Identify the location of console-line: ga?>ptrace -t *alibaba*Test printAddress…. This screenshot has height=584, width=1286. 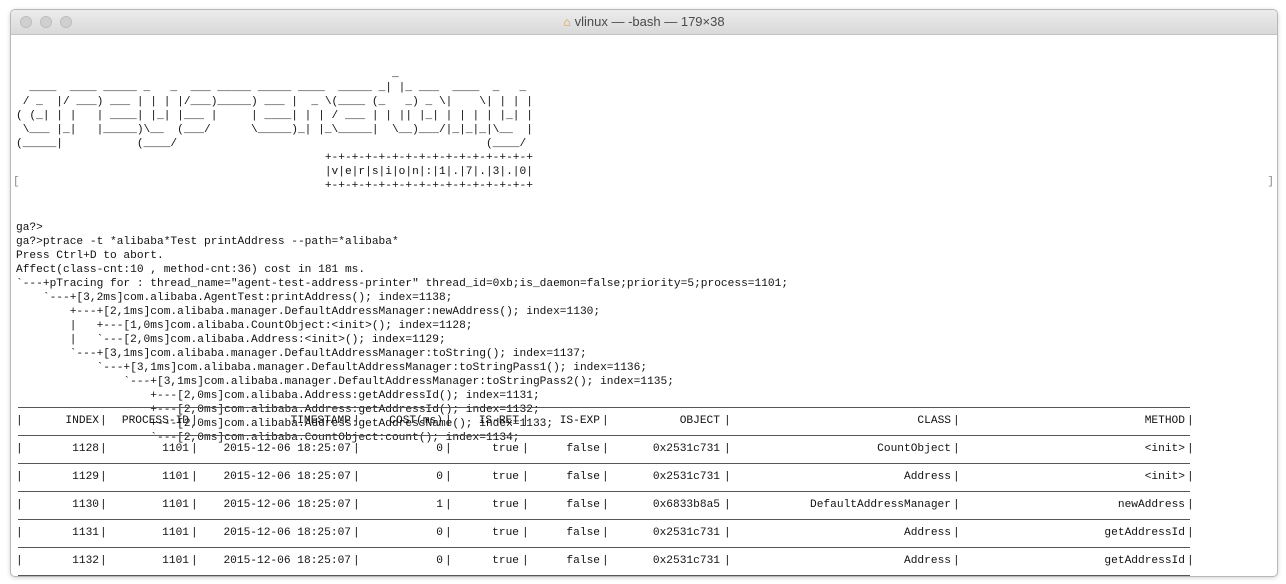
(207, 242).